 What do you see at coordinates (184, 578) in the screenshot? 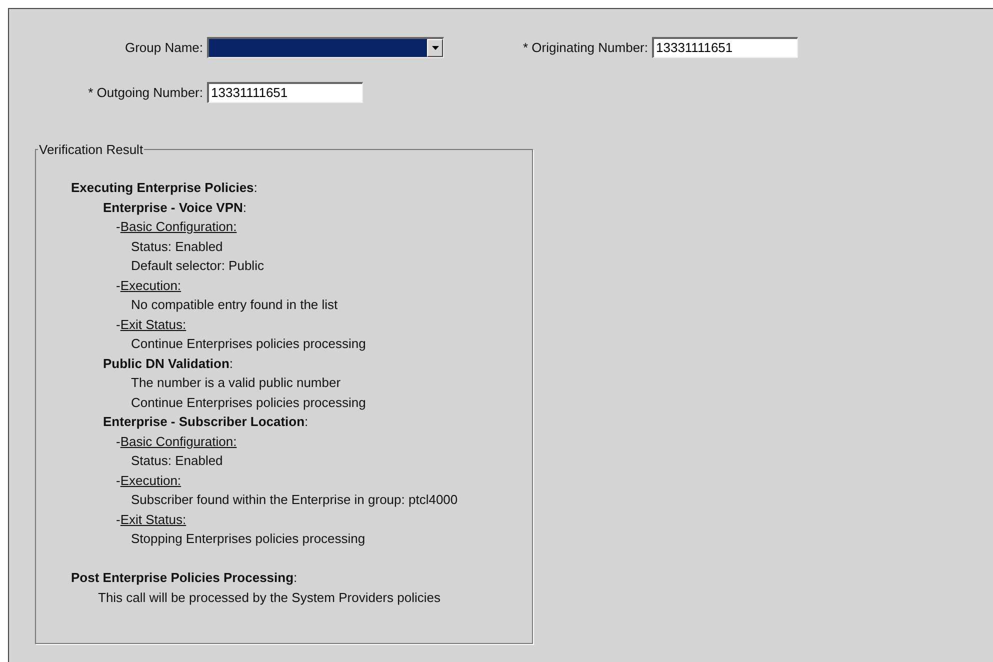
I see `section-heading: Post Enterprise Policies Processing:` at bounding box center [184, 578].